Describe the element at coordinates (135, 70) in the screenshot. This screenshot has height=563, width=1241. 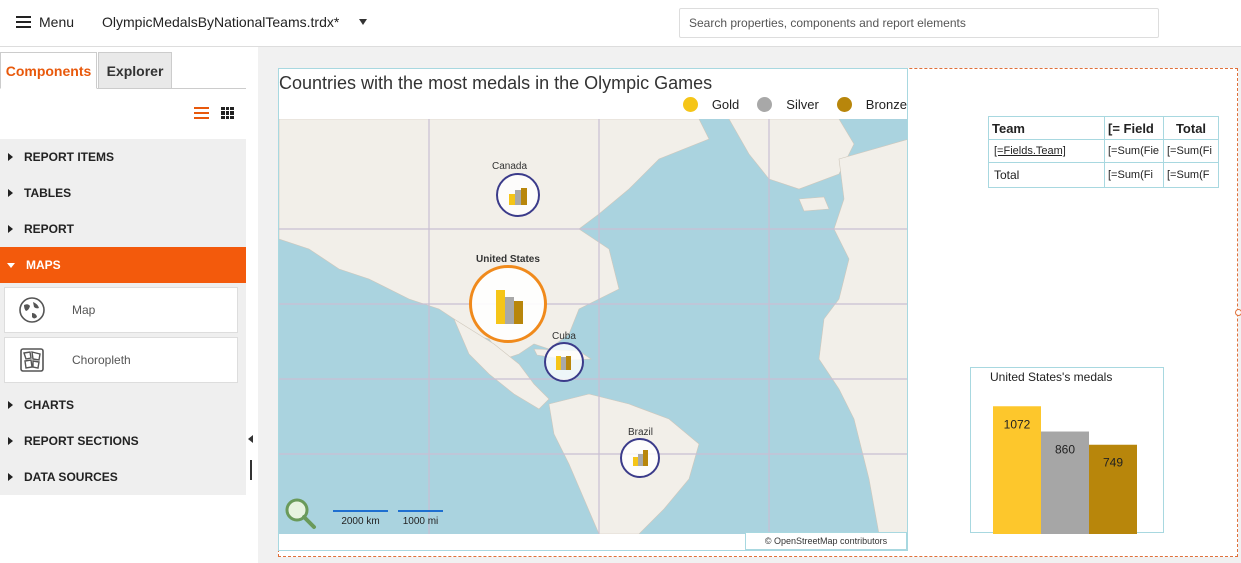
I see `tab-explorer: Explorer` at that location.